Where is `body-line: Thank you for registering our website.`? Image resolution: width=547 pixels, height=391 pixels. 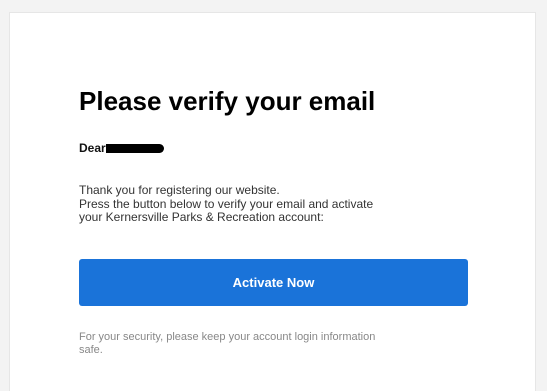
body-line: Thank you for registering our website. is located at coordinates (179, 190).